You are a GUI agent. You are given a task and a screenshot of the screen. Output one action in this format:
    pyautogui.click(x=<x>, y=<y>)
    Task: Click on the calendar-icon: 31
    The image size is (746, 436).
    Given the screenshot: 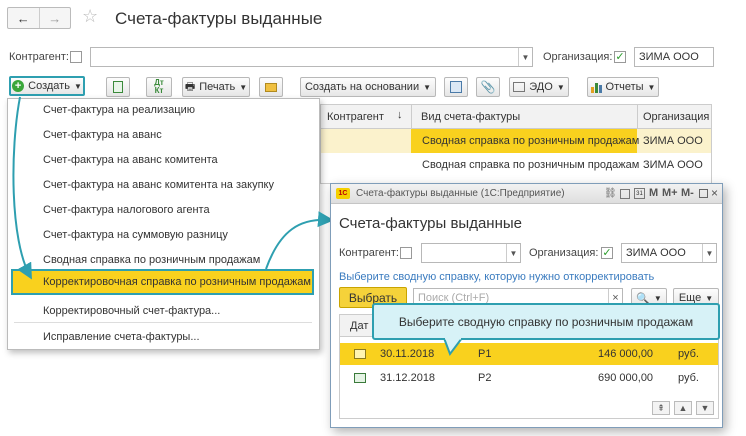 What is the action you would take?
    pyautogui.click(x=639, y=193)
    